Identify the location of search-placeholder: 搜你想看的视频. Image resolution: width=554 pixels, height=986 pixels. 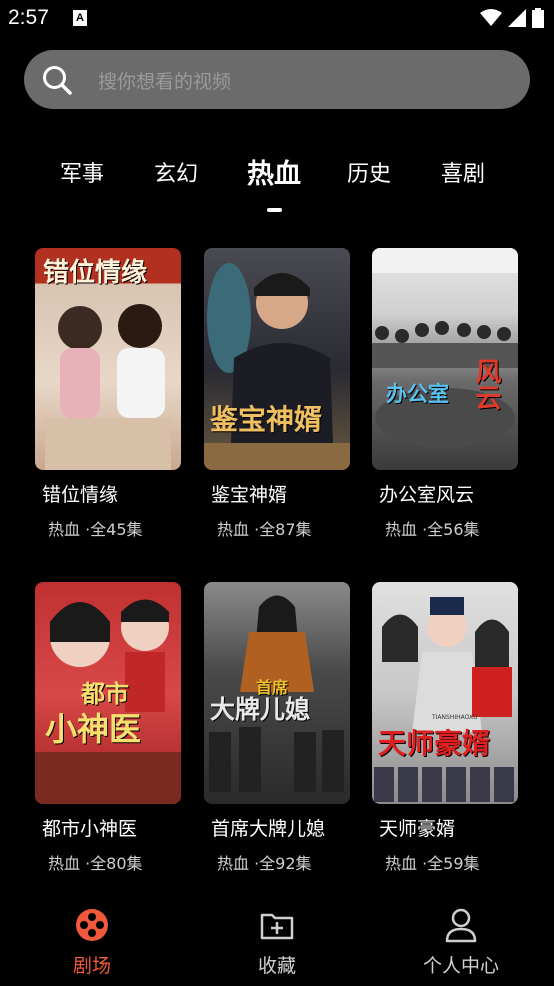
(165, 82).